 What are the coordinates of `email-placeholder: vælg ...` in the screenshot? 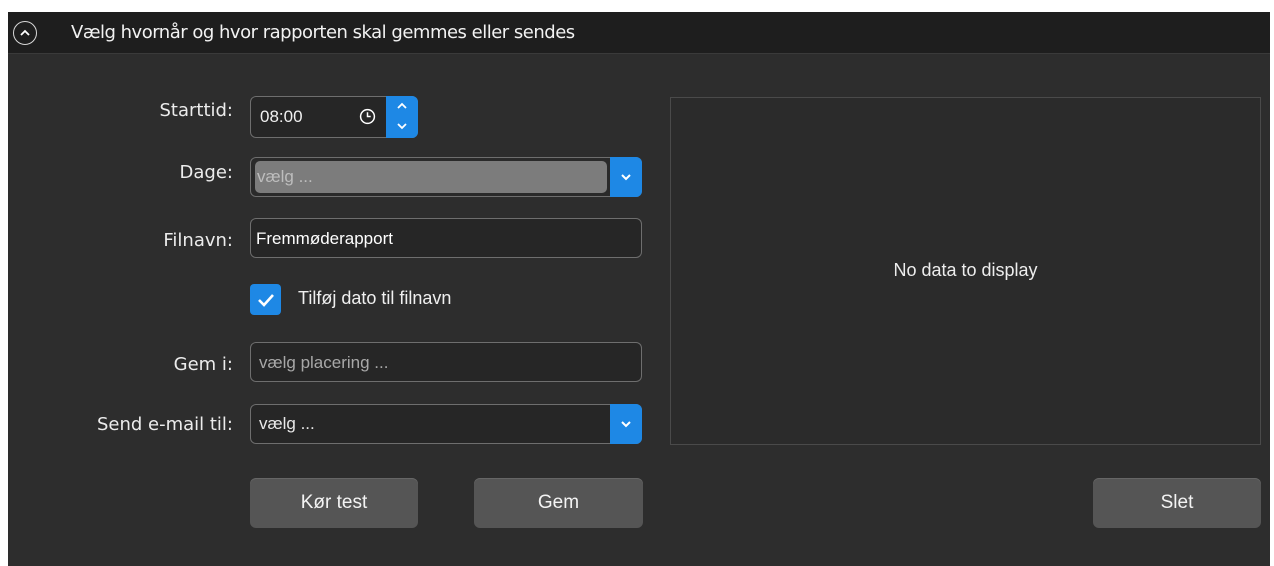 It's located at (287, 423).